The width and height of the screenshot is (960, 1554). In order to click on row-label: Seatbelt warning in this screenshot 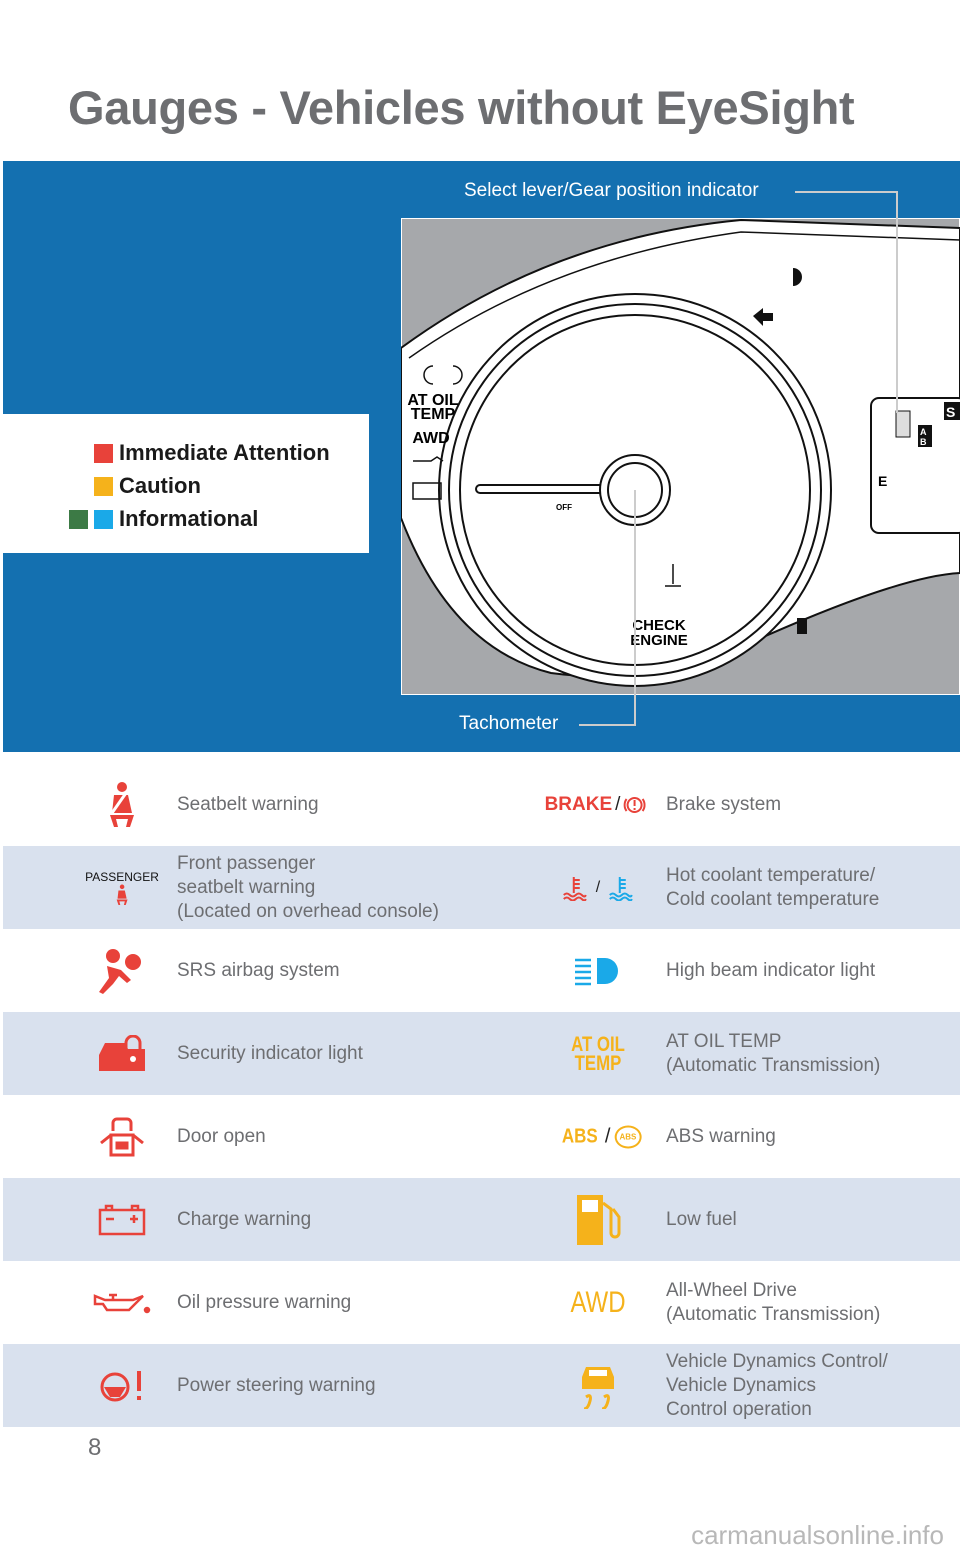, I will do `click(248, 804)`.